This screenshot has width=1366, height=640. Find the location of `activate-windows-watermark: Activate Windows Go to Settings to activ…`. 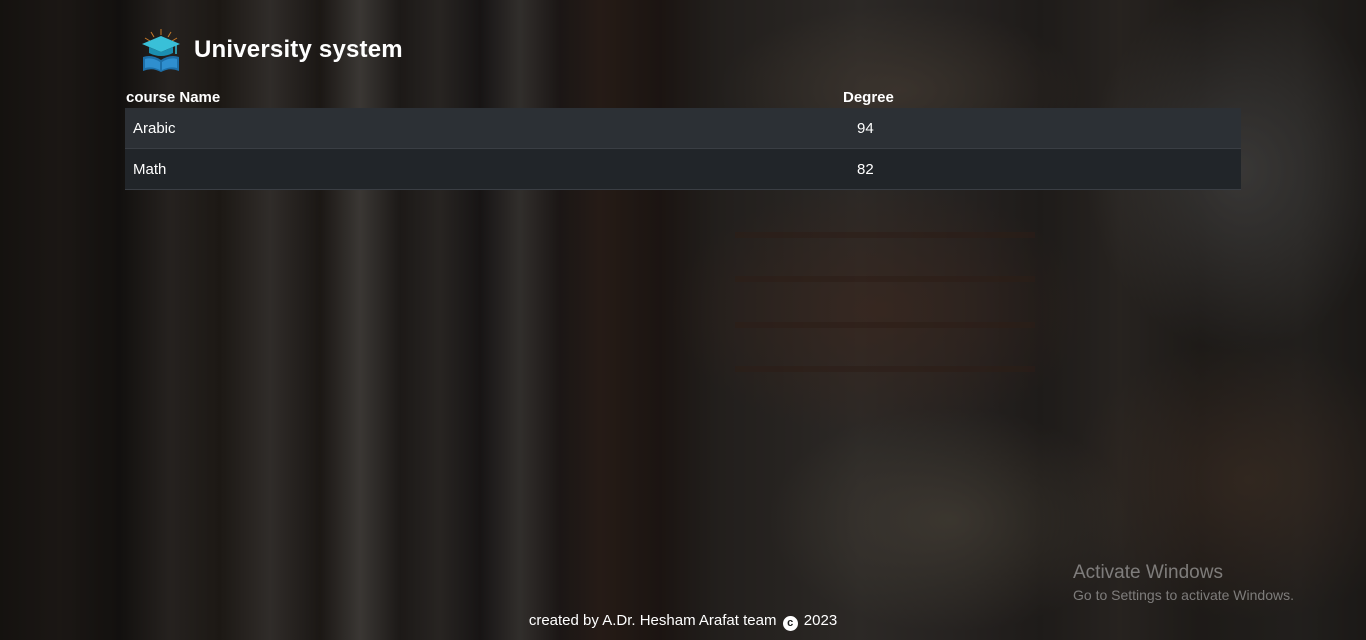

activate-windows-watermark: Activate Windows Go to Settings to activ… is located at coordinates (1183, 582).